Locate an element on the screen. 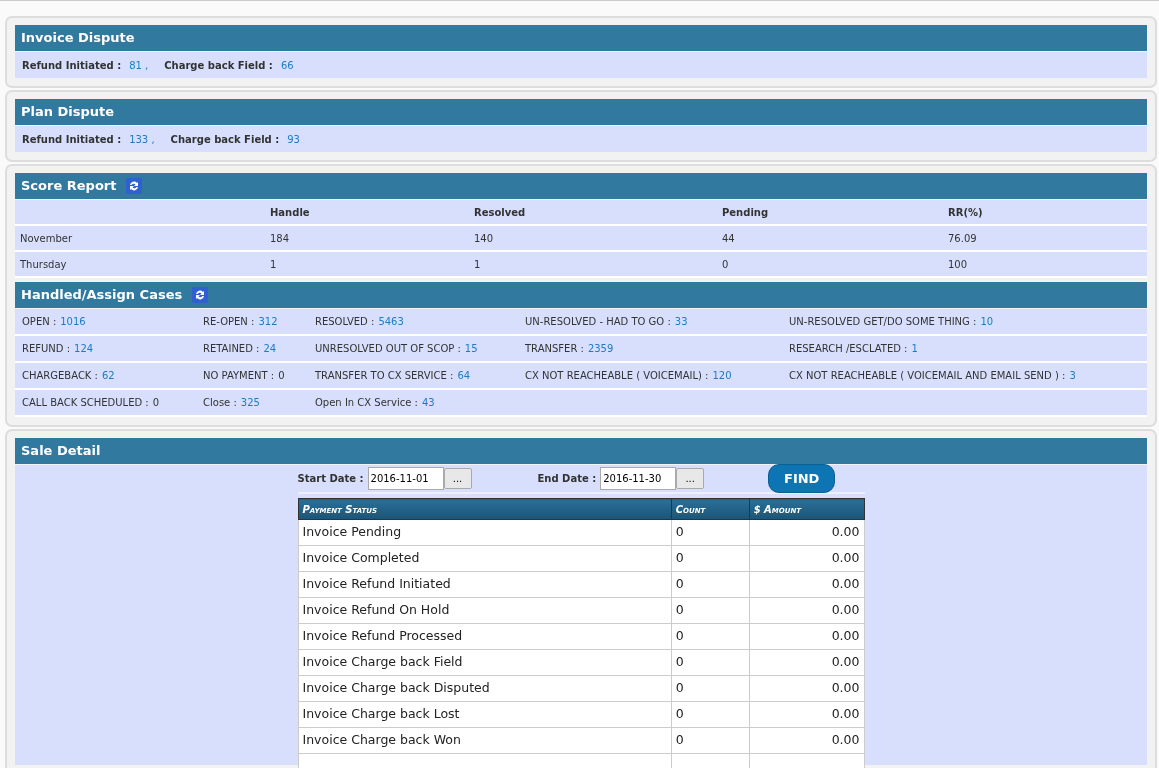  case-value: 1 is located at coordinates (914, 348).